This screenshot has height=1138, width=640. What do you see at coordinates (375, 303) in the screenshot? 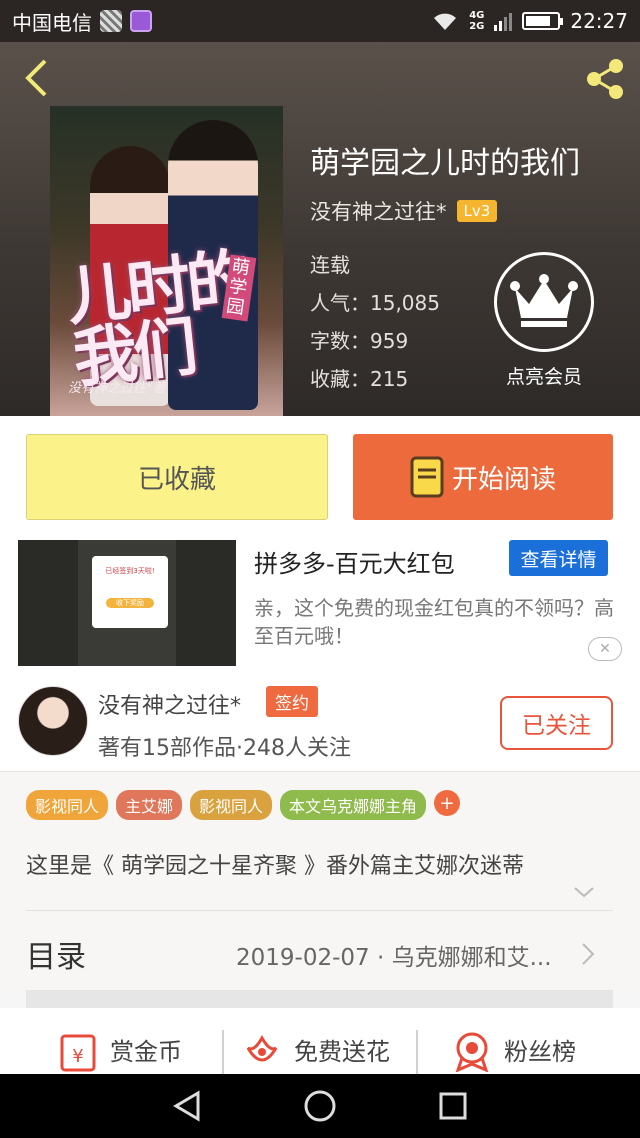
I see `book-popularity: 人气：15,085` at bounding box center [375, 303].